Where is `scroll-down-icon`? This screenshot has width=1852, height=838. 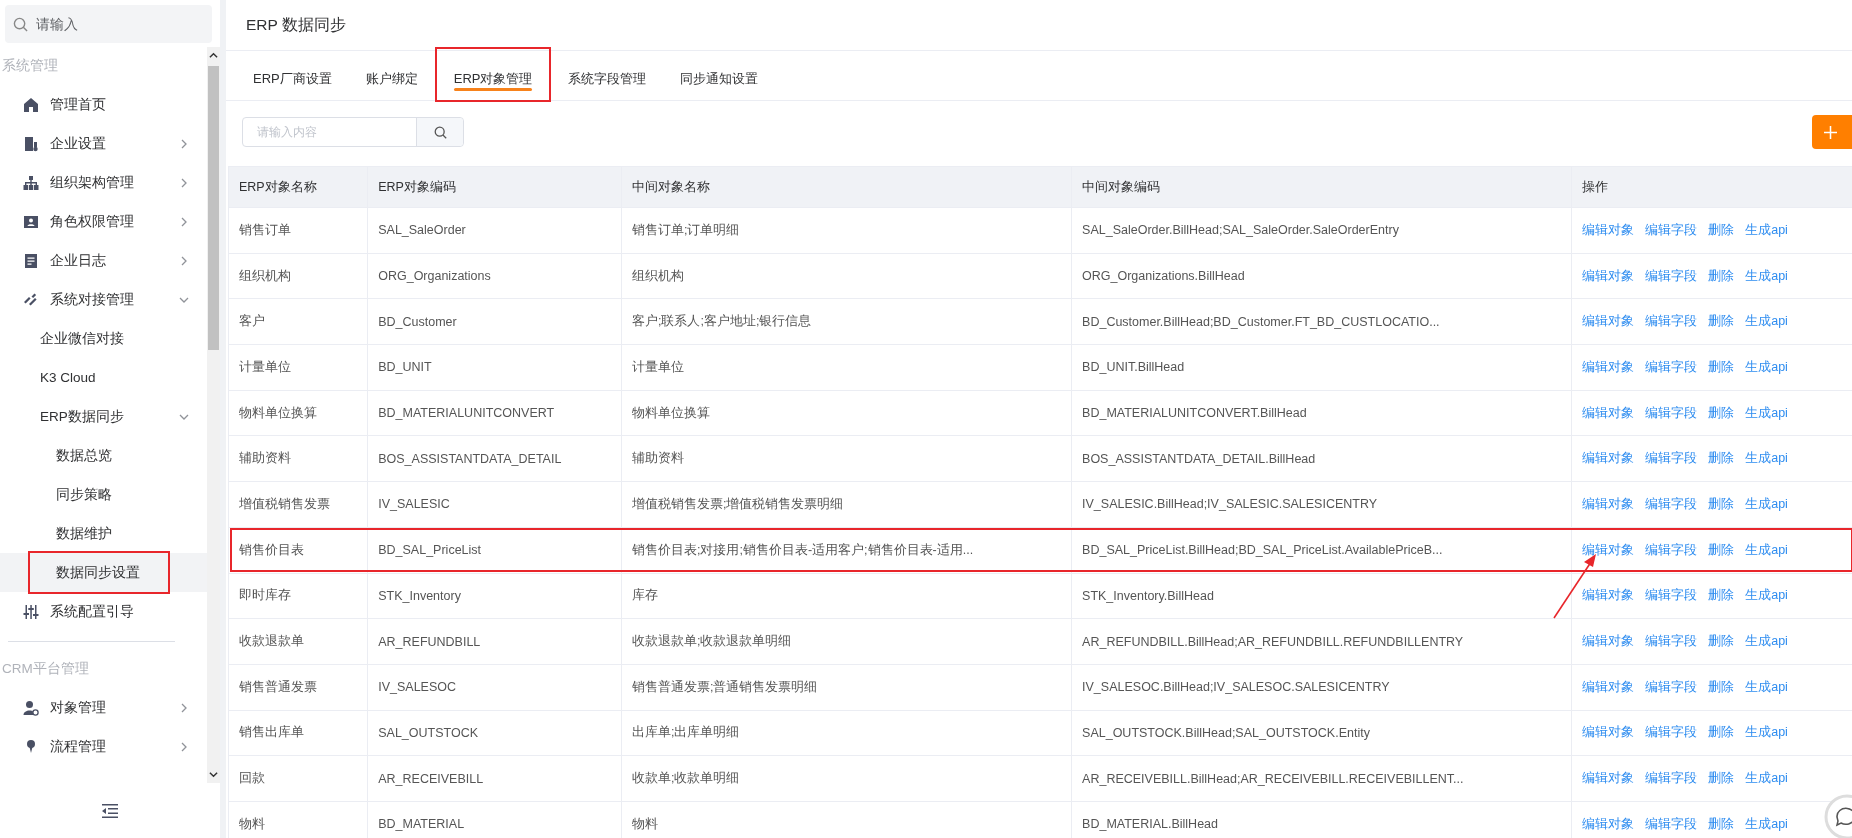
scroll-down-icon is located at coordinates (213, 774).